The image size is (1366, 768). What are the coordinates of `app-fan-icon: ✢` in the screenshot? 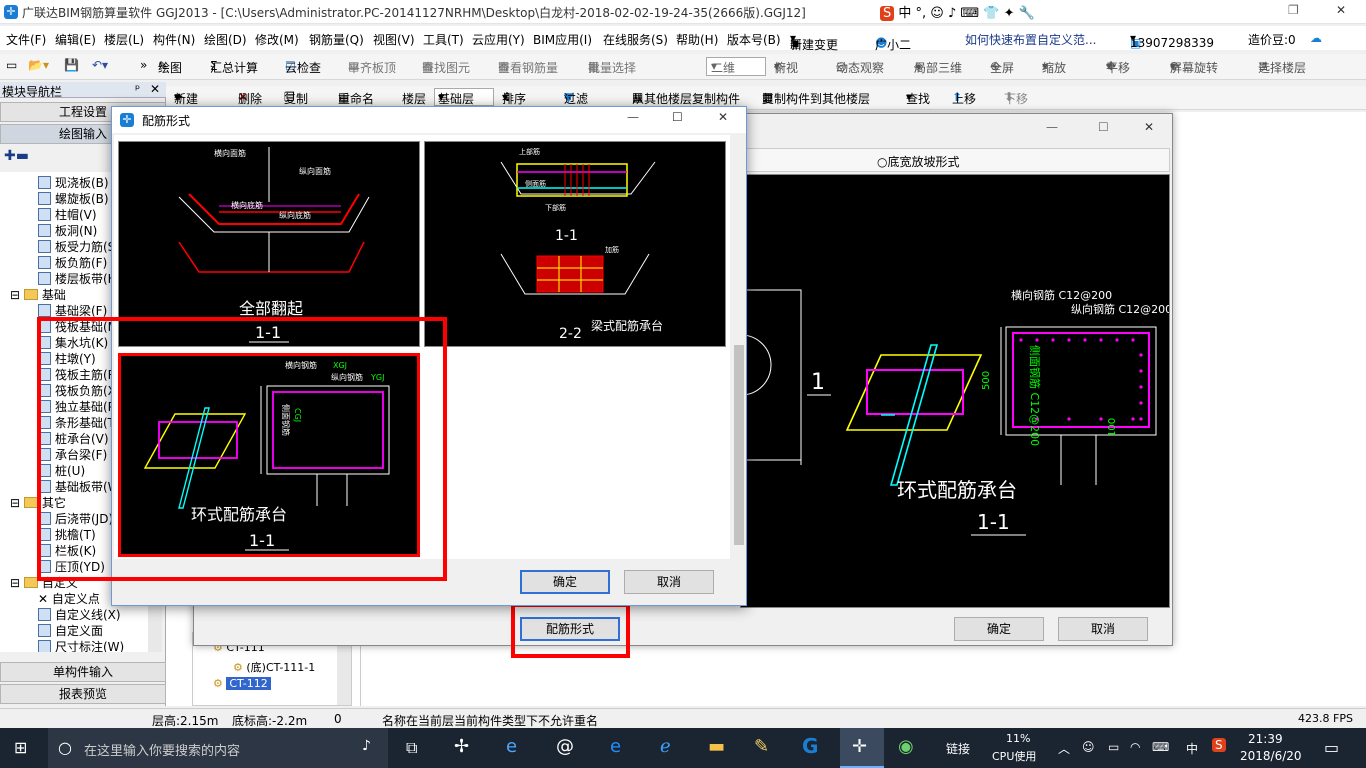 It's located at (461, 746).